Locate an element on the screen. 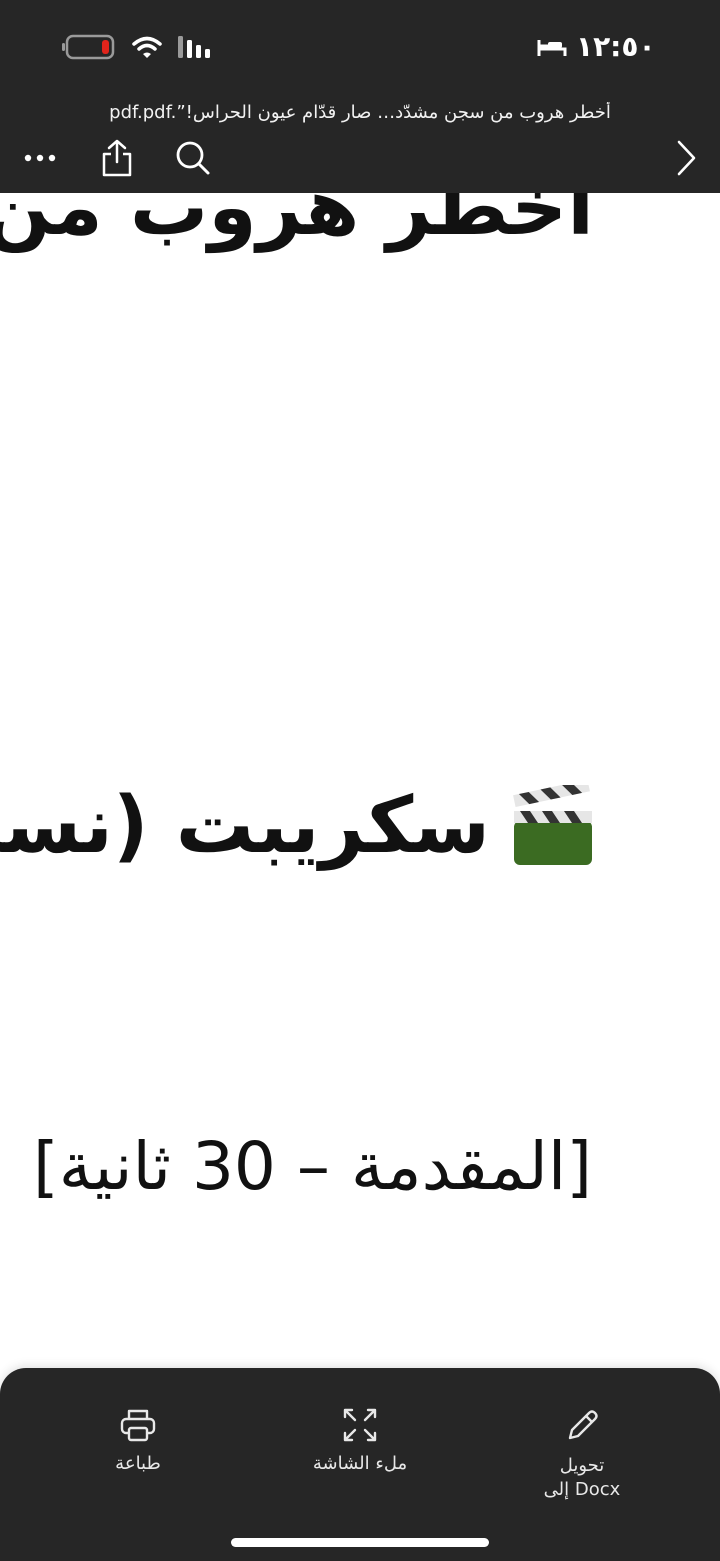 The width and height of the screenshot is (720, 1561). section-label: [المقدمة – 30 ثانية] is located at coordinates (312, 1166).